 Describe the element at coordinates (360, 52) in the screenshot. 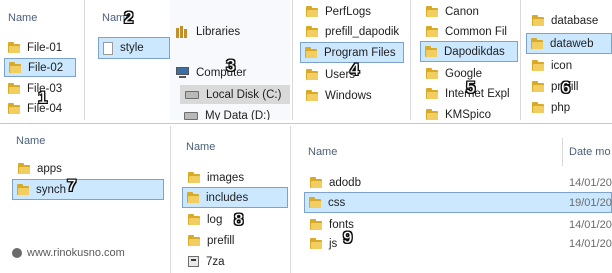

I see `item-label: Program Files` at that location.